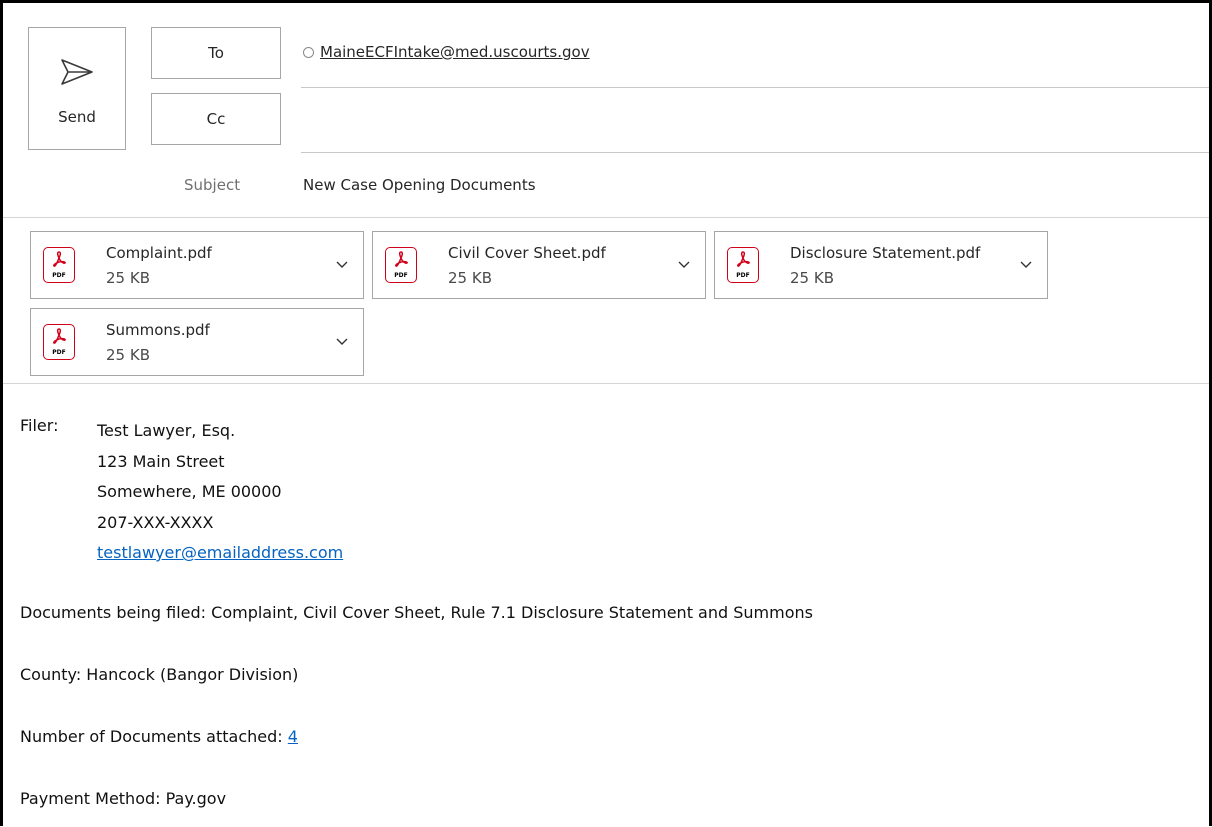  What do you see at coordinates (197, 265) in the screenshot?
I see `attachment-item: PDF Complaint.pdf 25 KB` at bounding box center [197, 265].